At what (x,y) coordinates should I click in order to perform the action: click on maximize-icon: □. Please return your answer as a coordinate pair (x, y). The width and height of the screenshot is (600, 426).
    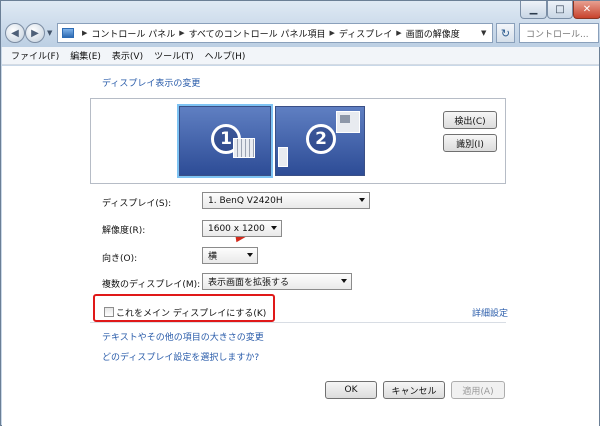
    Looking at the image, I should click on (560, 9).